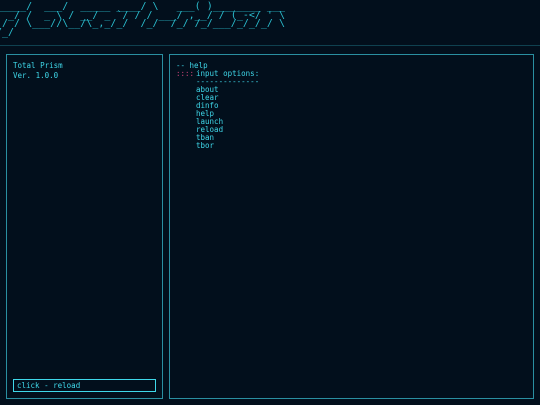 The height and width of the screenshot is (405, 540). I want to click on banner-divider, so click(270, 45).